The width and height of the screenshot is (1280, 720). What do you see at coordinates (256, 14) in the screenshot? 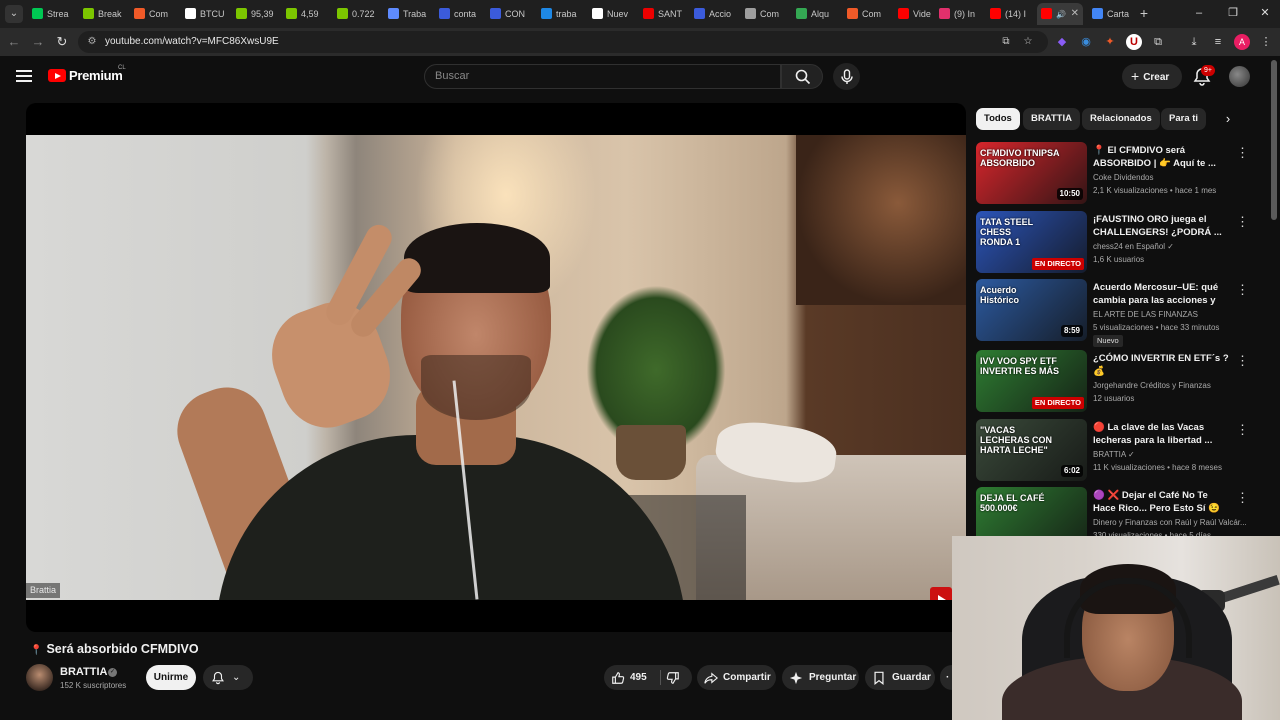
I see `browser-tab: 95,39` at bounding box center [256, 14].